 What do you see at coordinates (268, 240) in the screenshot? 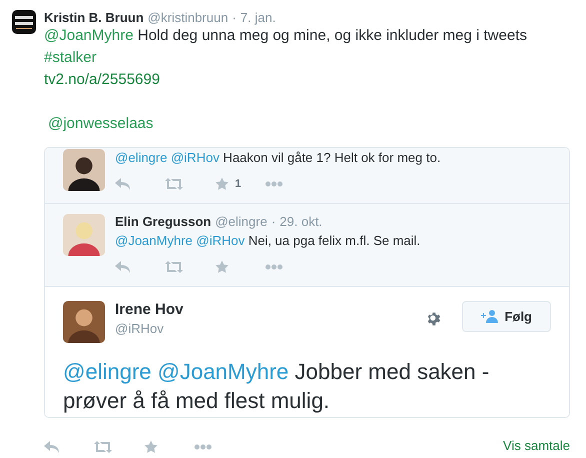
I see `reply-text: @JoanMyhre @iRHov Nei, ua pga felix m.fl. Se mail.` at bounding box center [268, 240].